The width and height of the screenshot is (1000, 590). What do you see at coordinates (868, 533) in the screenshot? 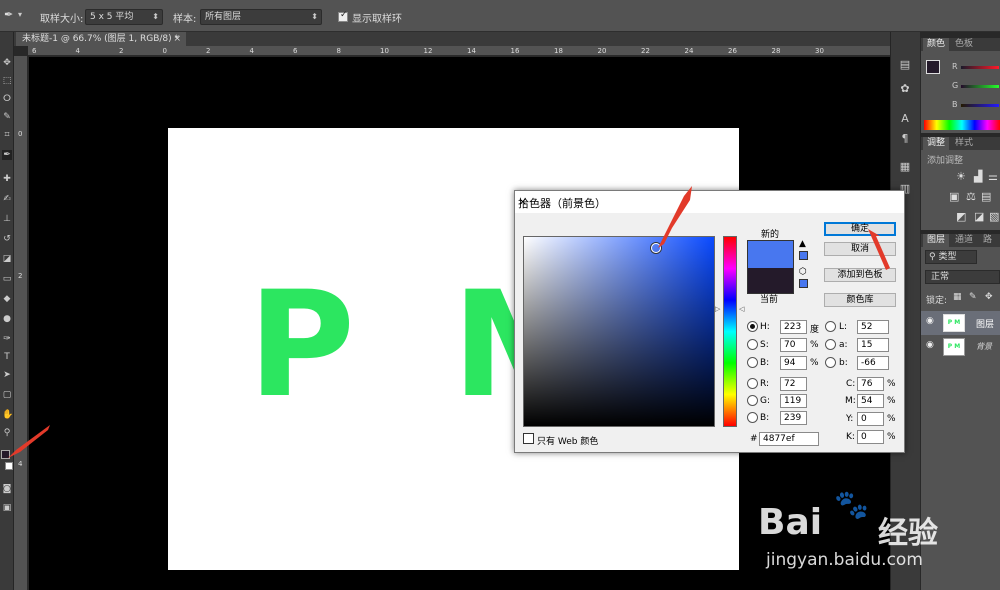
I see `baidu-watermark: 🐾 Bai 经验 jingyan.baidu.com` at bounding box center [868, 533].